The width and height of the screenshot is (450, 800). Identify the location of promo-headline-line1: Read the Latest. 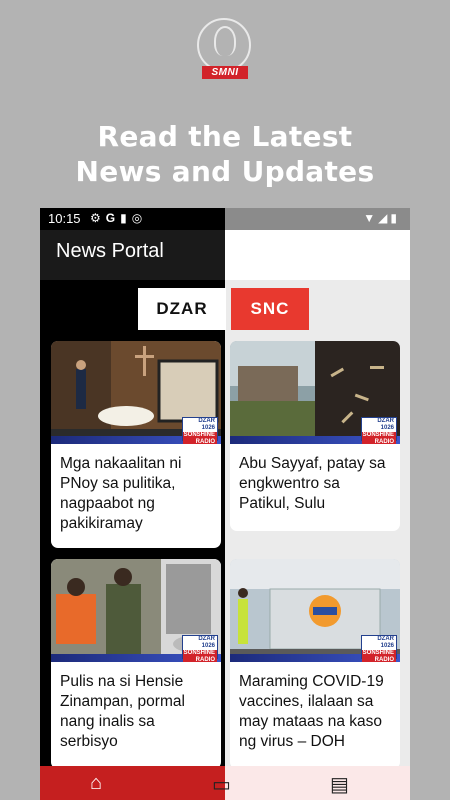
(225, 136).